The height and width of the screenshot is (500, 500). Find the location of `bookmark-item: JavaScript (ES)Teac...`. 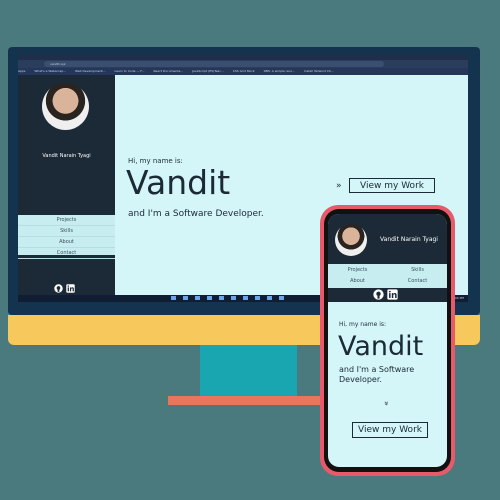

bookmark-item: JavaScript (ES)Teac... is located at coordinates (208, 71).